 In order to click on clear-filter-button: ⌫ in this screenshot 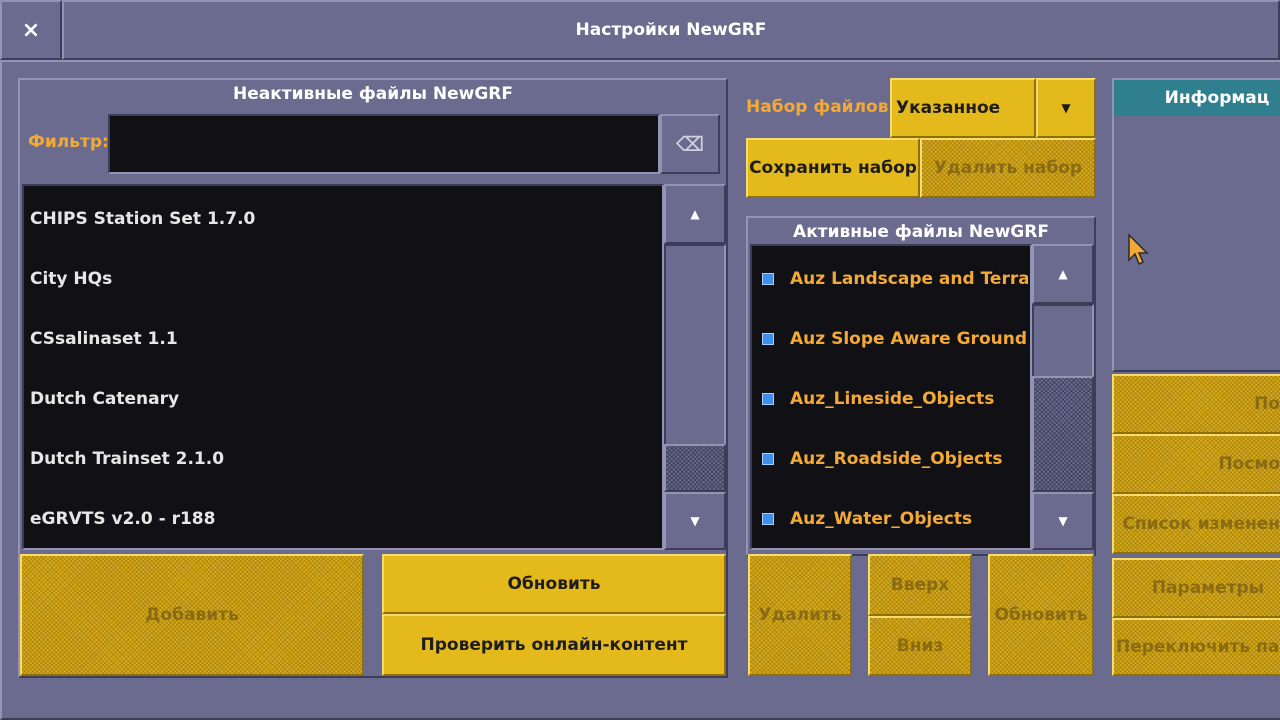, I will do `click(690, 144)`.